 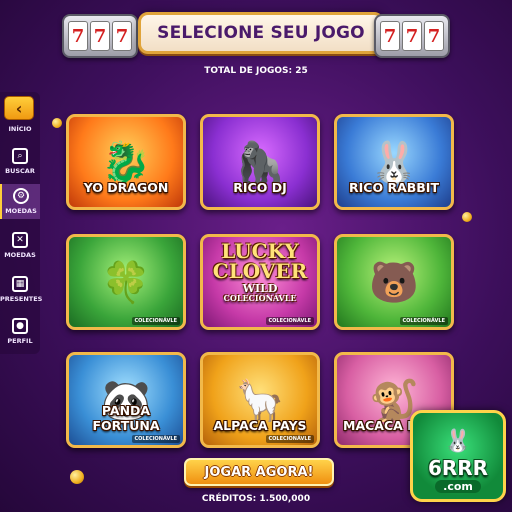 What do you see at coordinates (260, 298) in the screenshot?
I see `logo-line: COLECIONÁVLE` at bounding box center [260, 298].